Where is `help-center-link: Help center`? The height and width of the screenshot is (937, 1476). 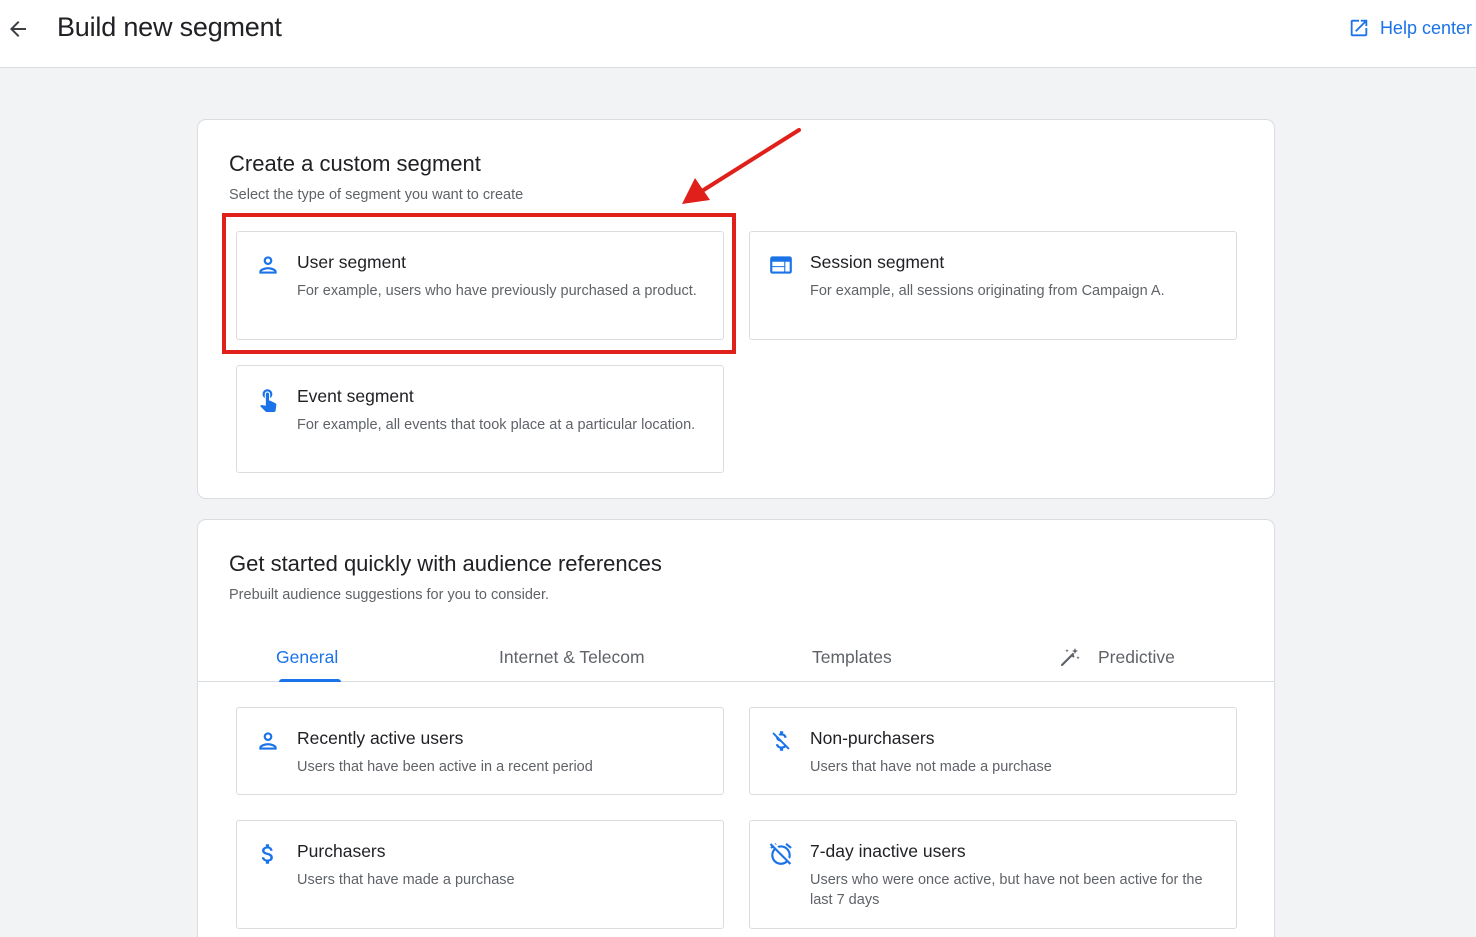 help-center-link: Help center is located at coordinates (1410, 28).